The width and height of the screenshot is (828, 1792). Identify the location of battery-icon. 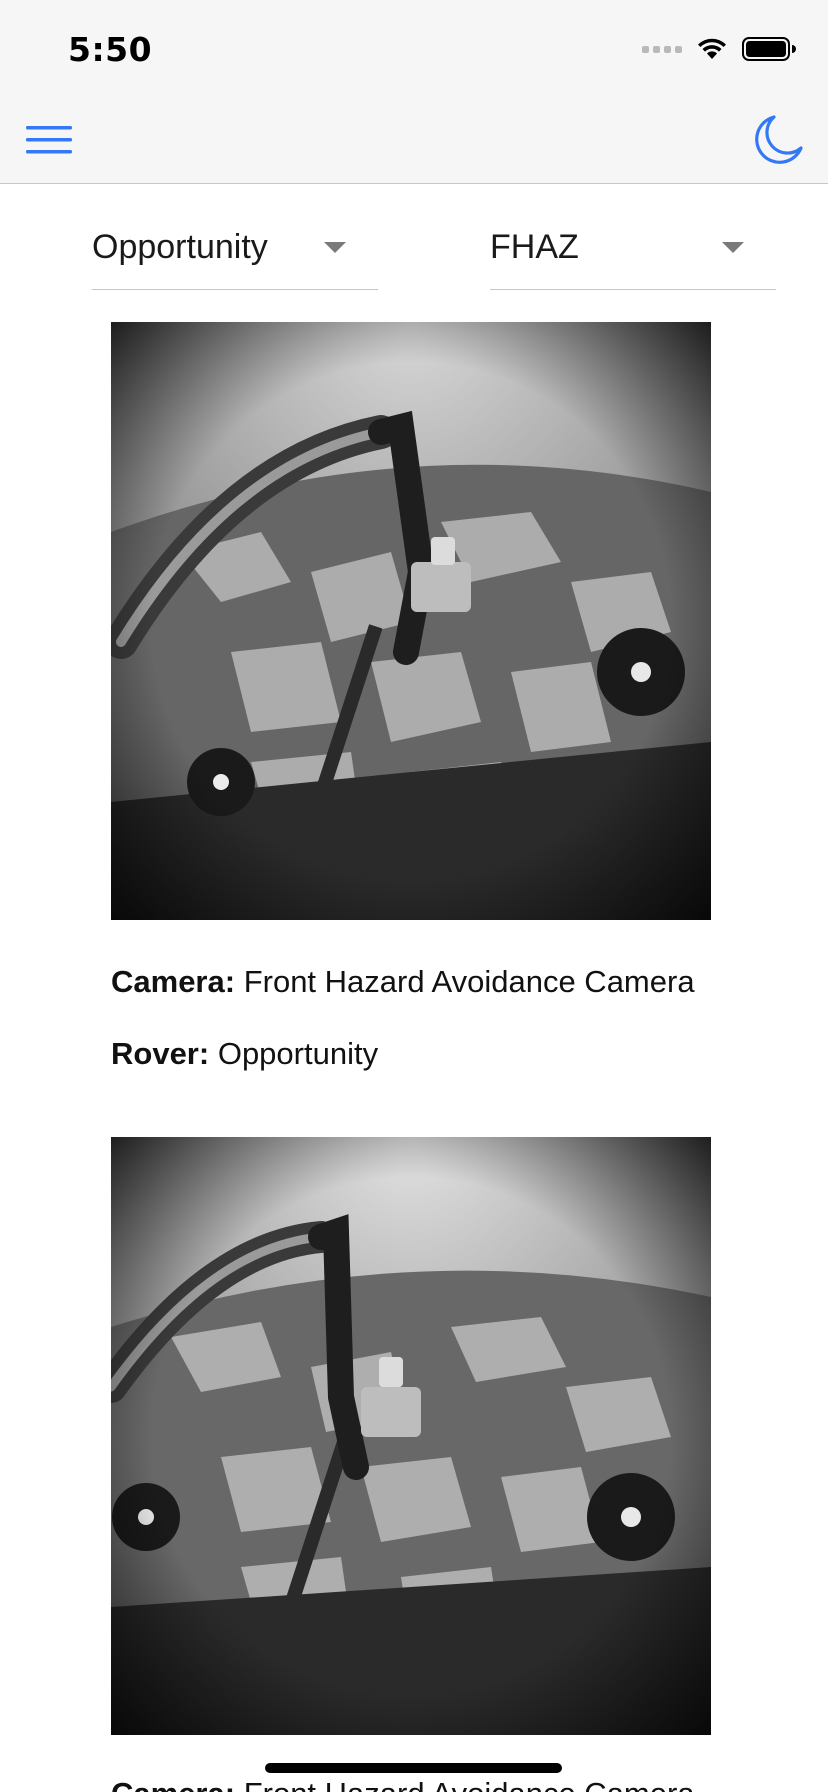
(769, 49).